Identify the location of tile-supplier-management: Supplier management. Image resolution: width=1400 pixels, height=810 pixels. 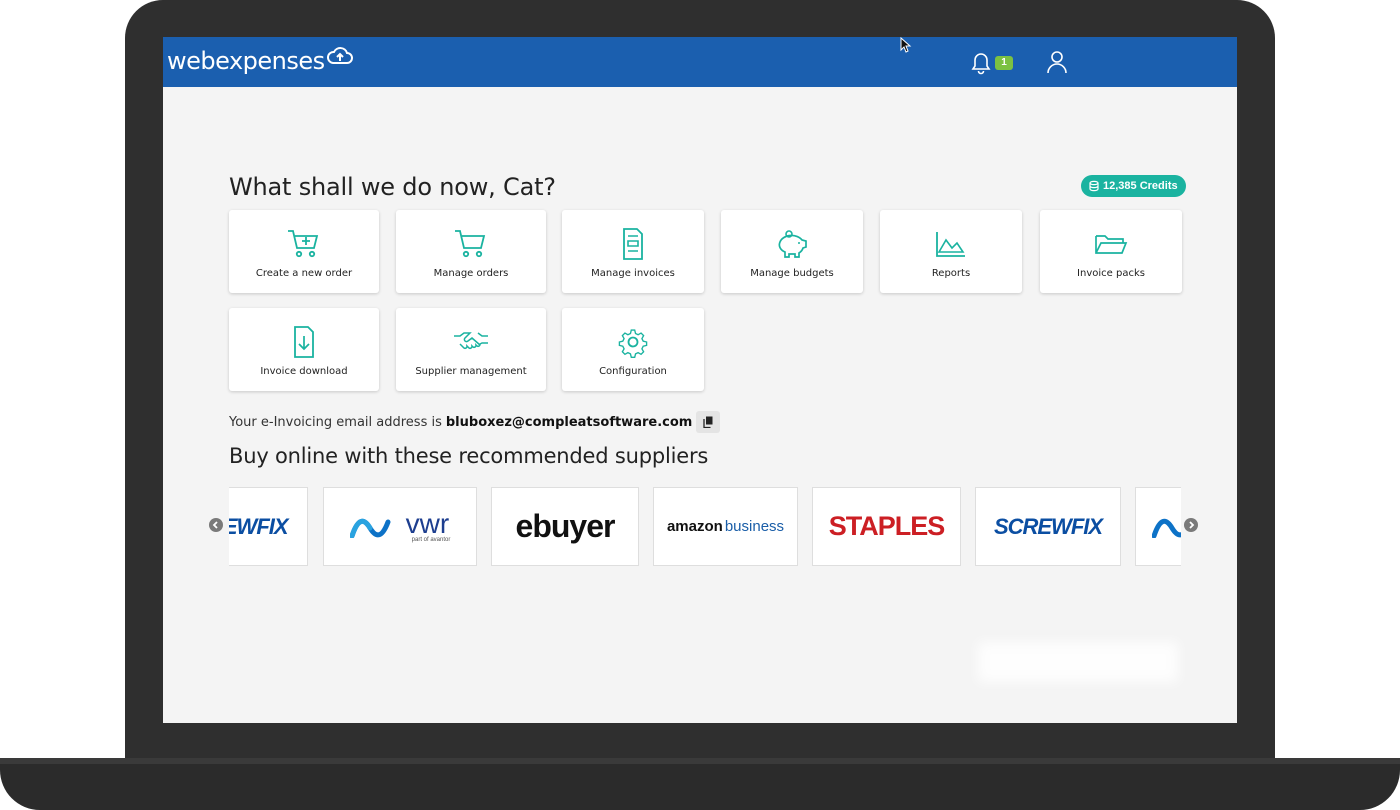
(471, 349).